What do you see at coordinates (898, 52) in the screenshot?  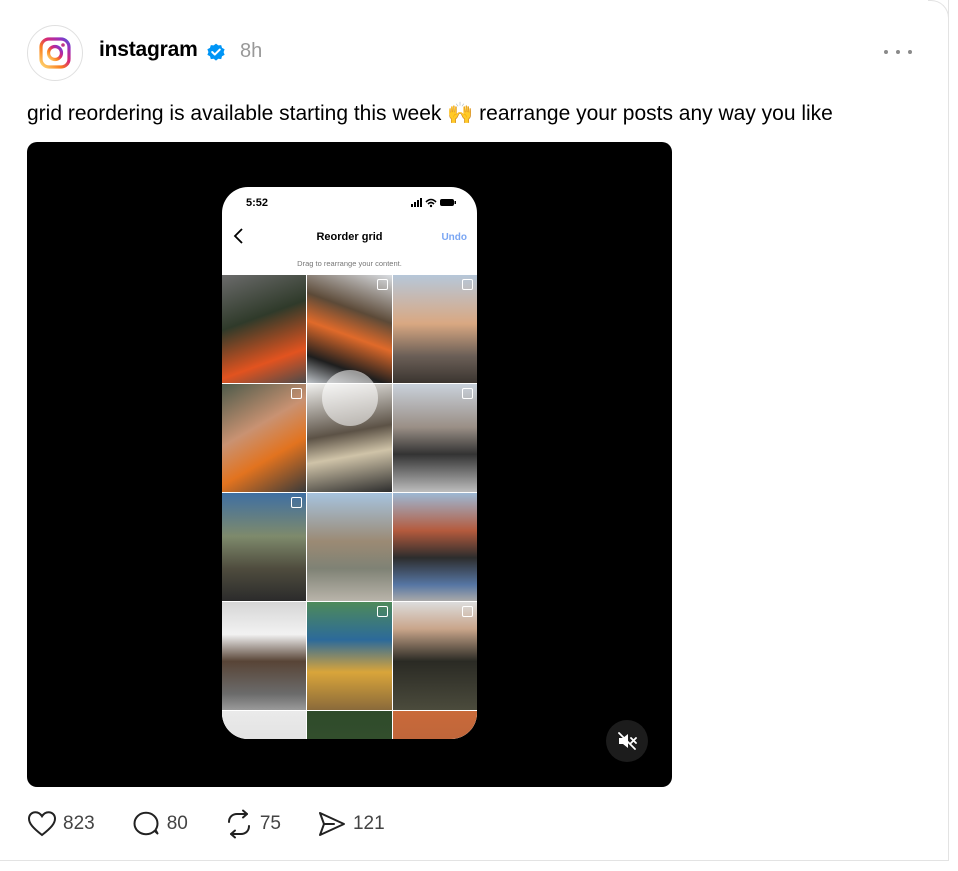 I see `more-icon` at bounding box center [898, 52].